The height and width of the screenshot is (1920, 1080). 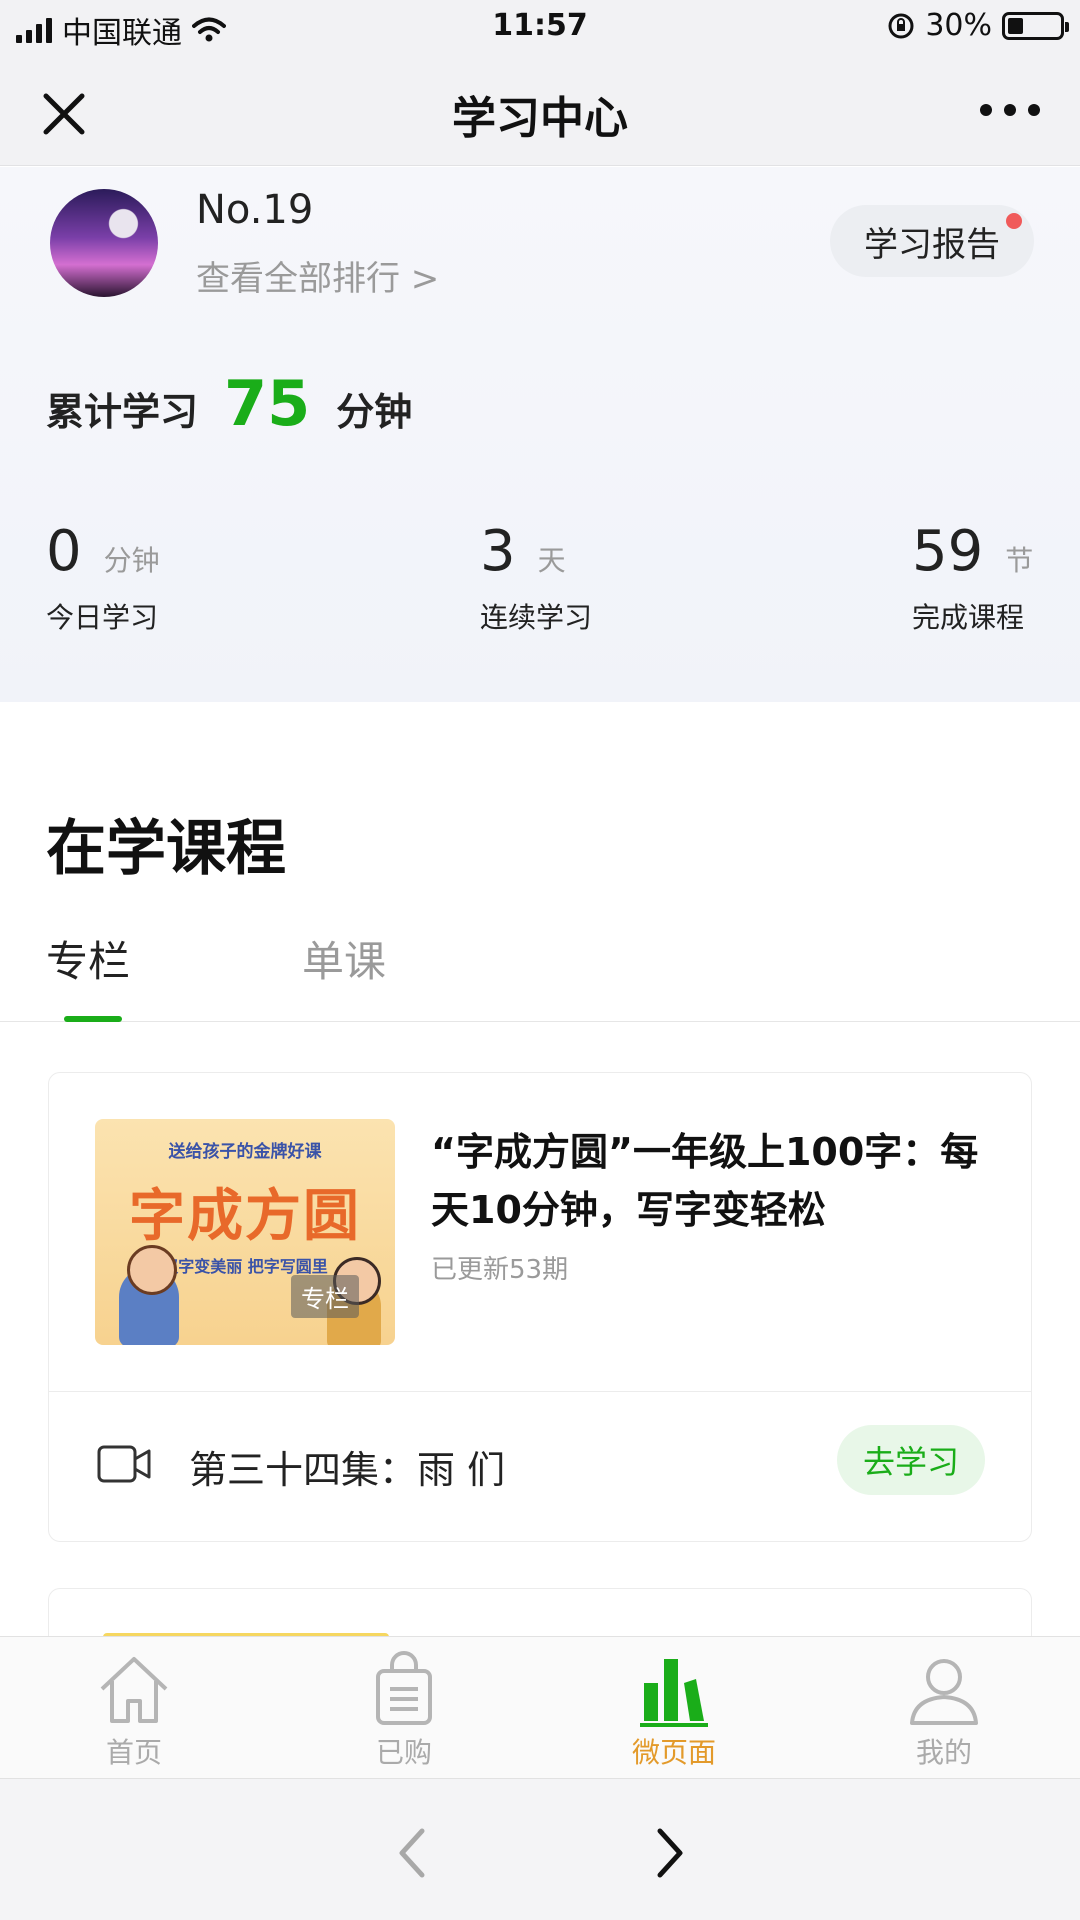 I want to click on tab-active-indicator, so click(x=93, y=1019).